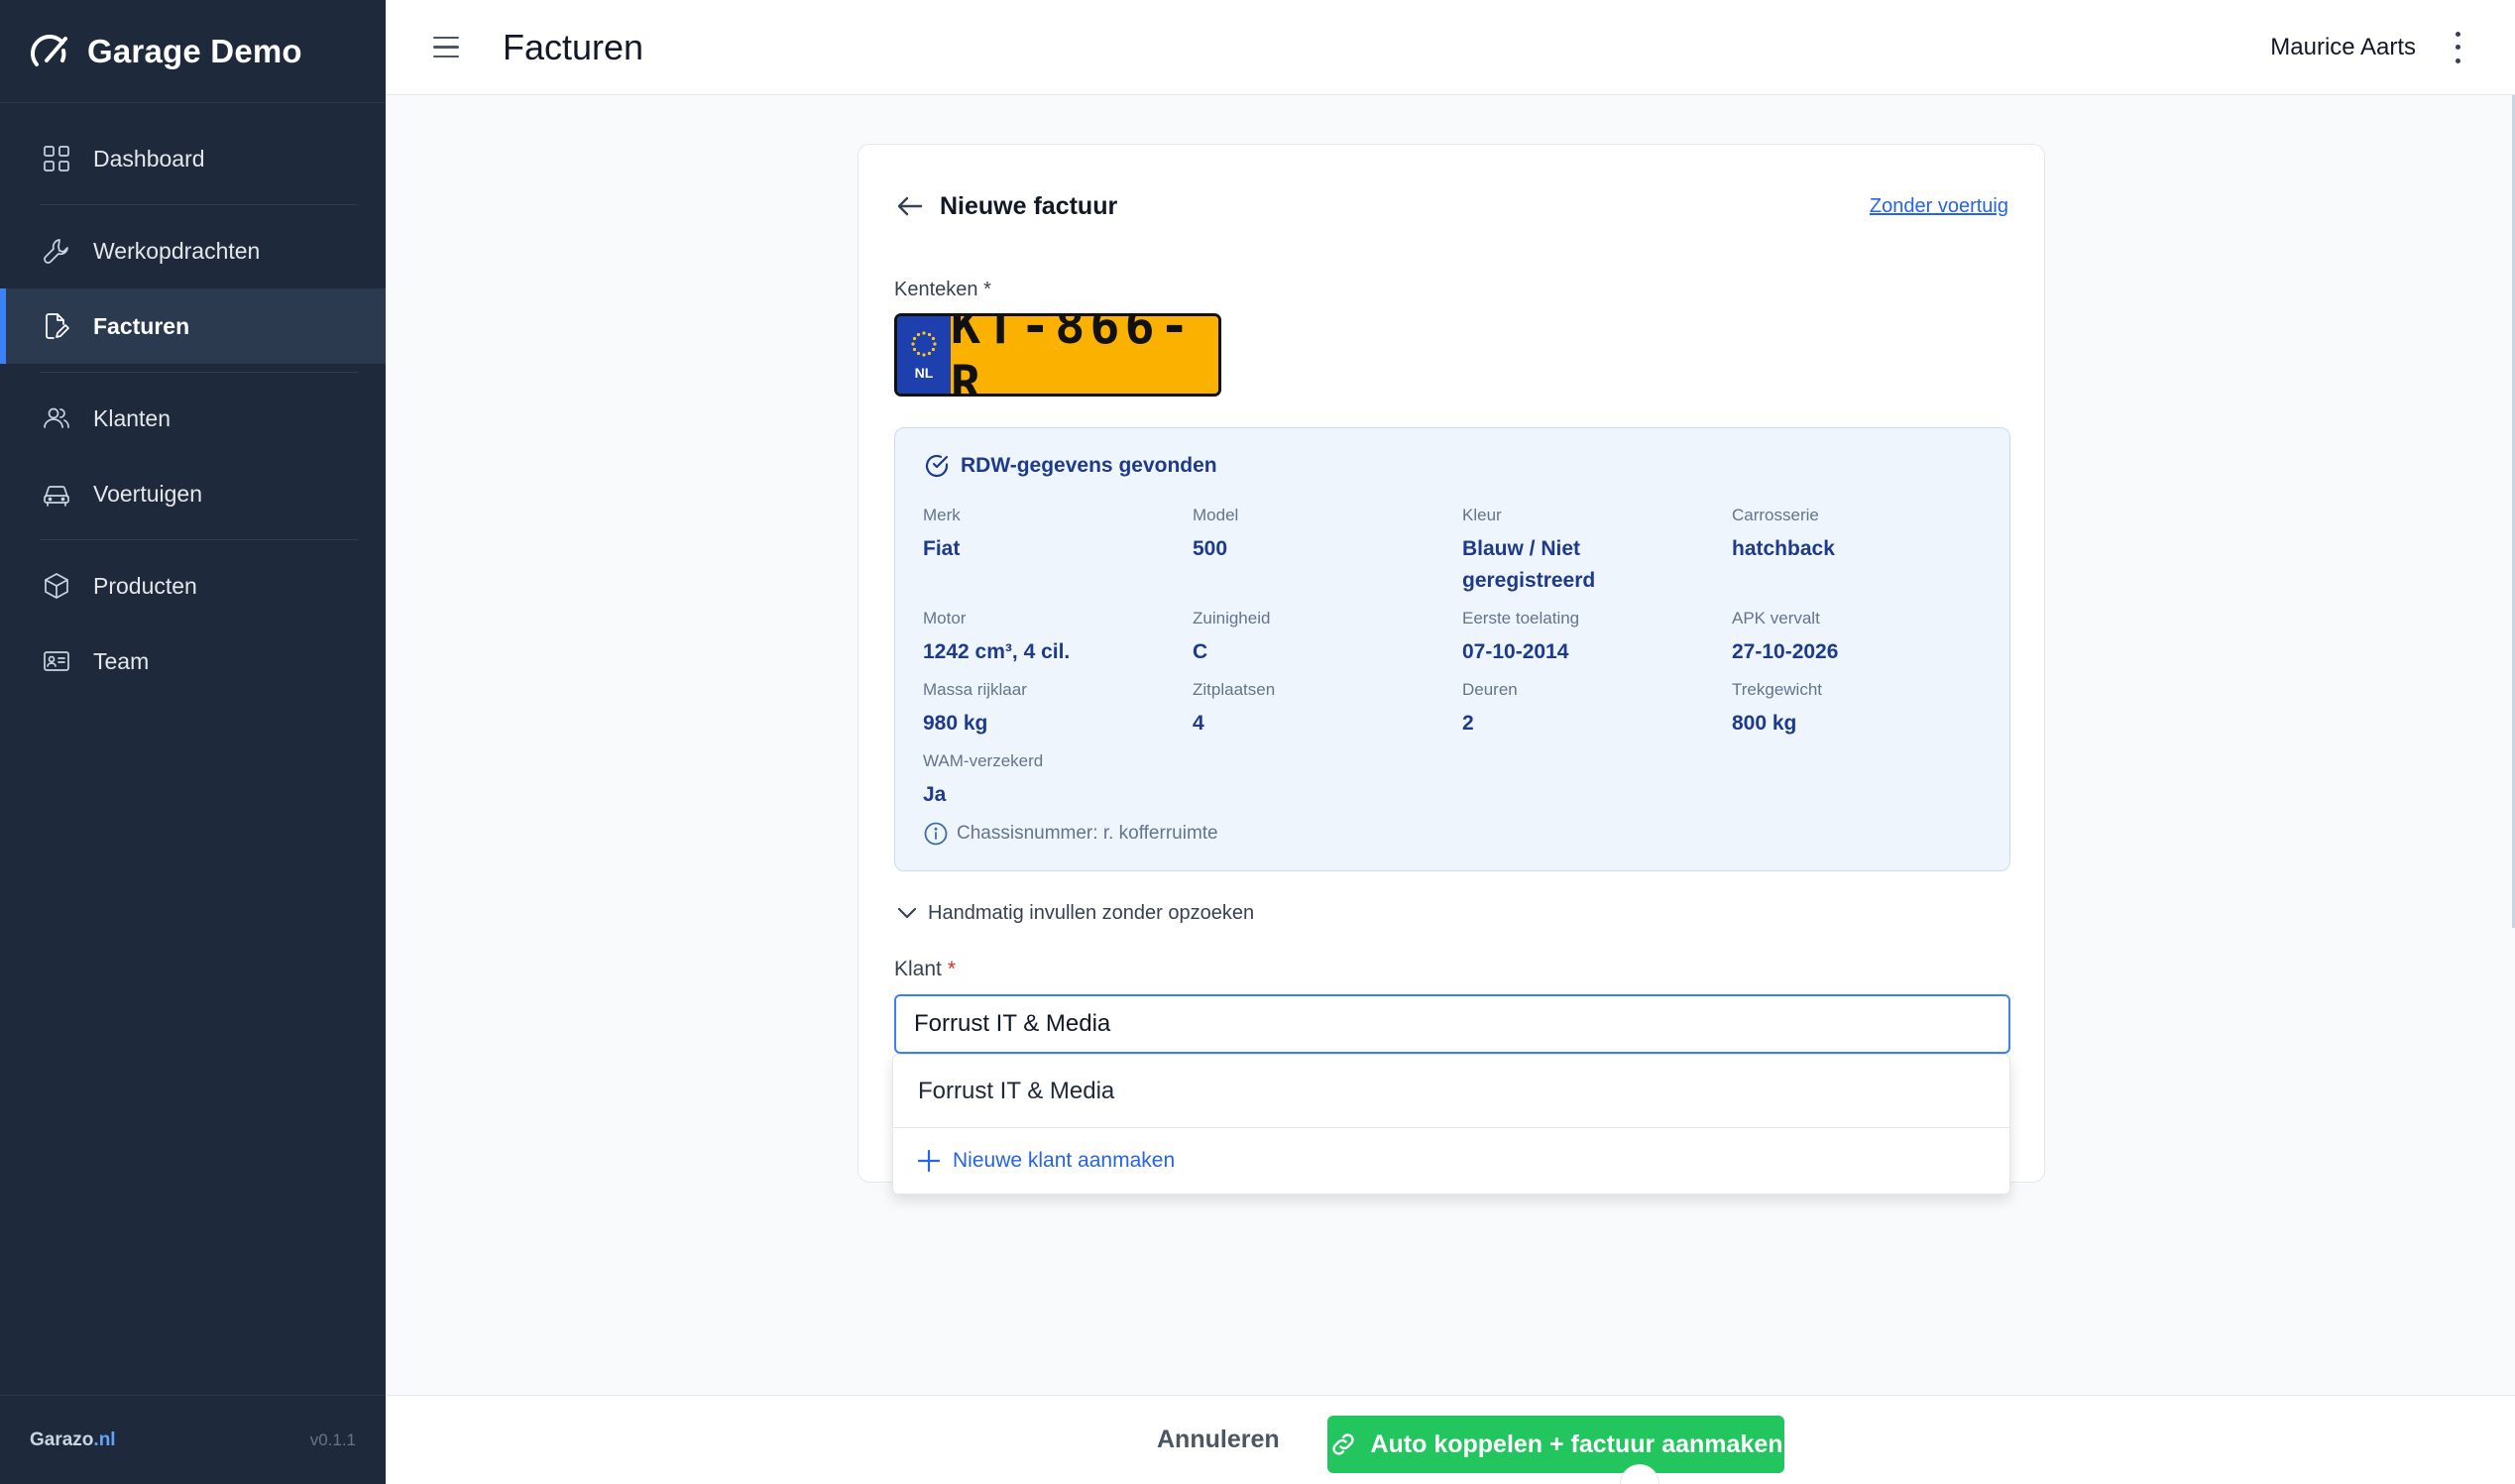 The width and height of the screenshot is (2515, 1484). What do you see at coordinates (924, 373) in the screenshot?
I see `plate-country: NL` at bounding box center [924, 373].